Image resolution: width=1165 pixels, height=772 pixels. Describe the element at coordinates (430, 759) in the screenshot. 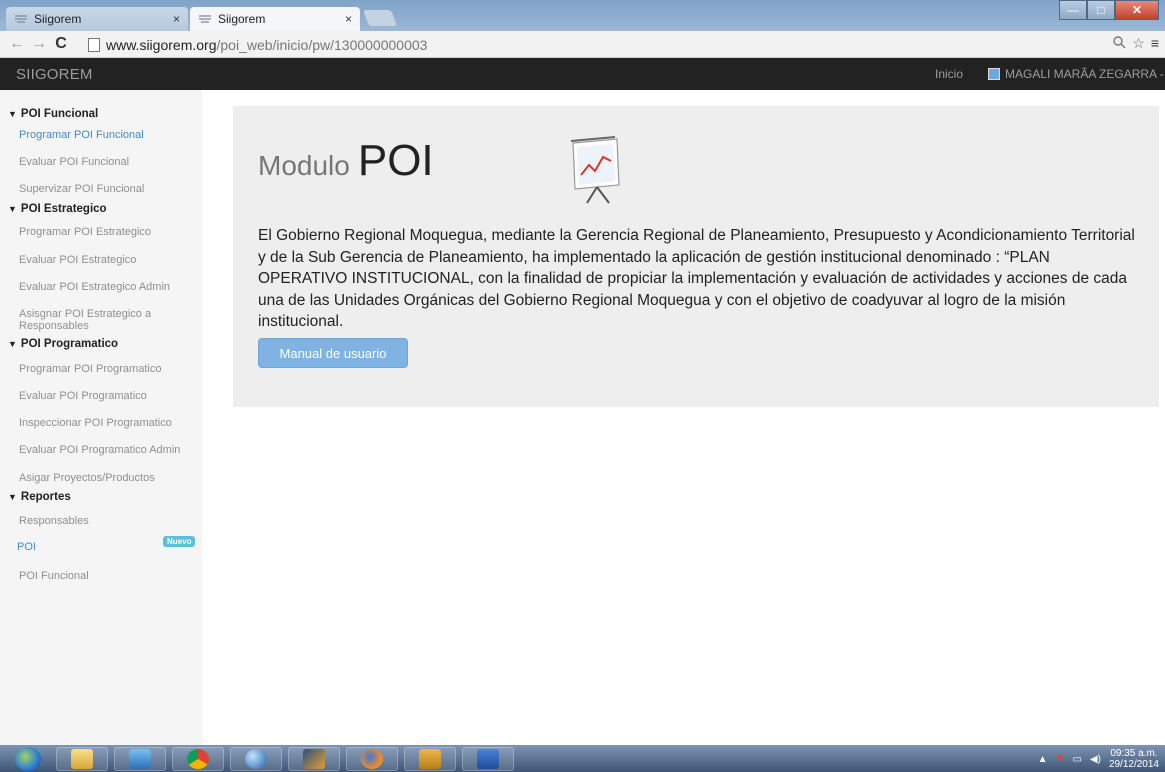

I see `screen-app-icon` at that location.